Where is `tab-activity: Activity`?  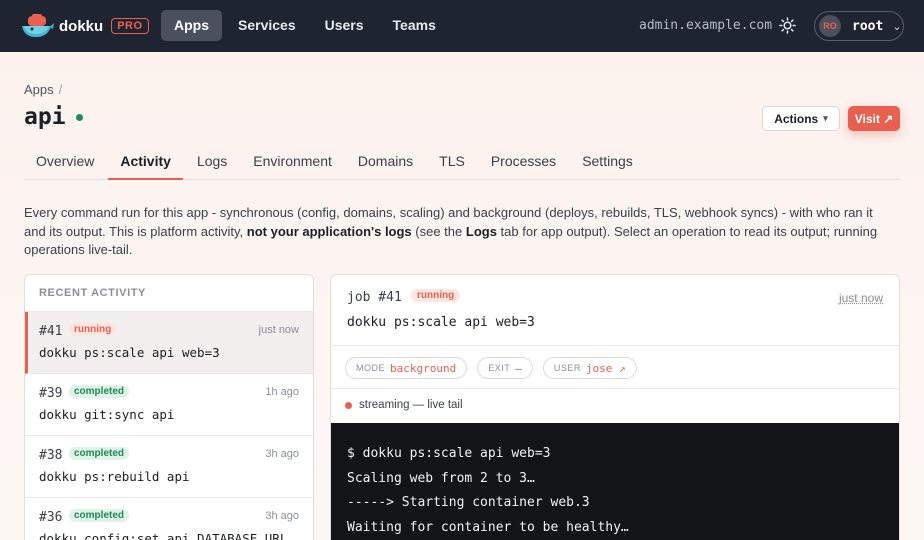
tab-activity: Activity is located at coordinates (145, 161).